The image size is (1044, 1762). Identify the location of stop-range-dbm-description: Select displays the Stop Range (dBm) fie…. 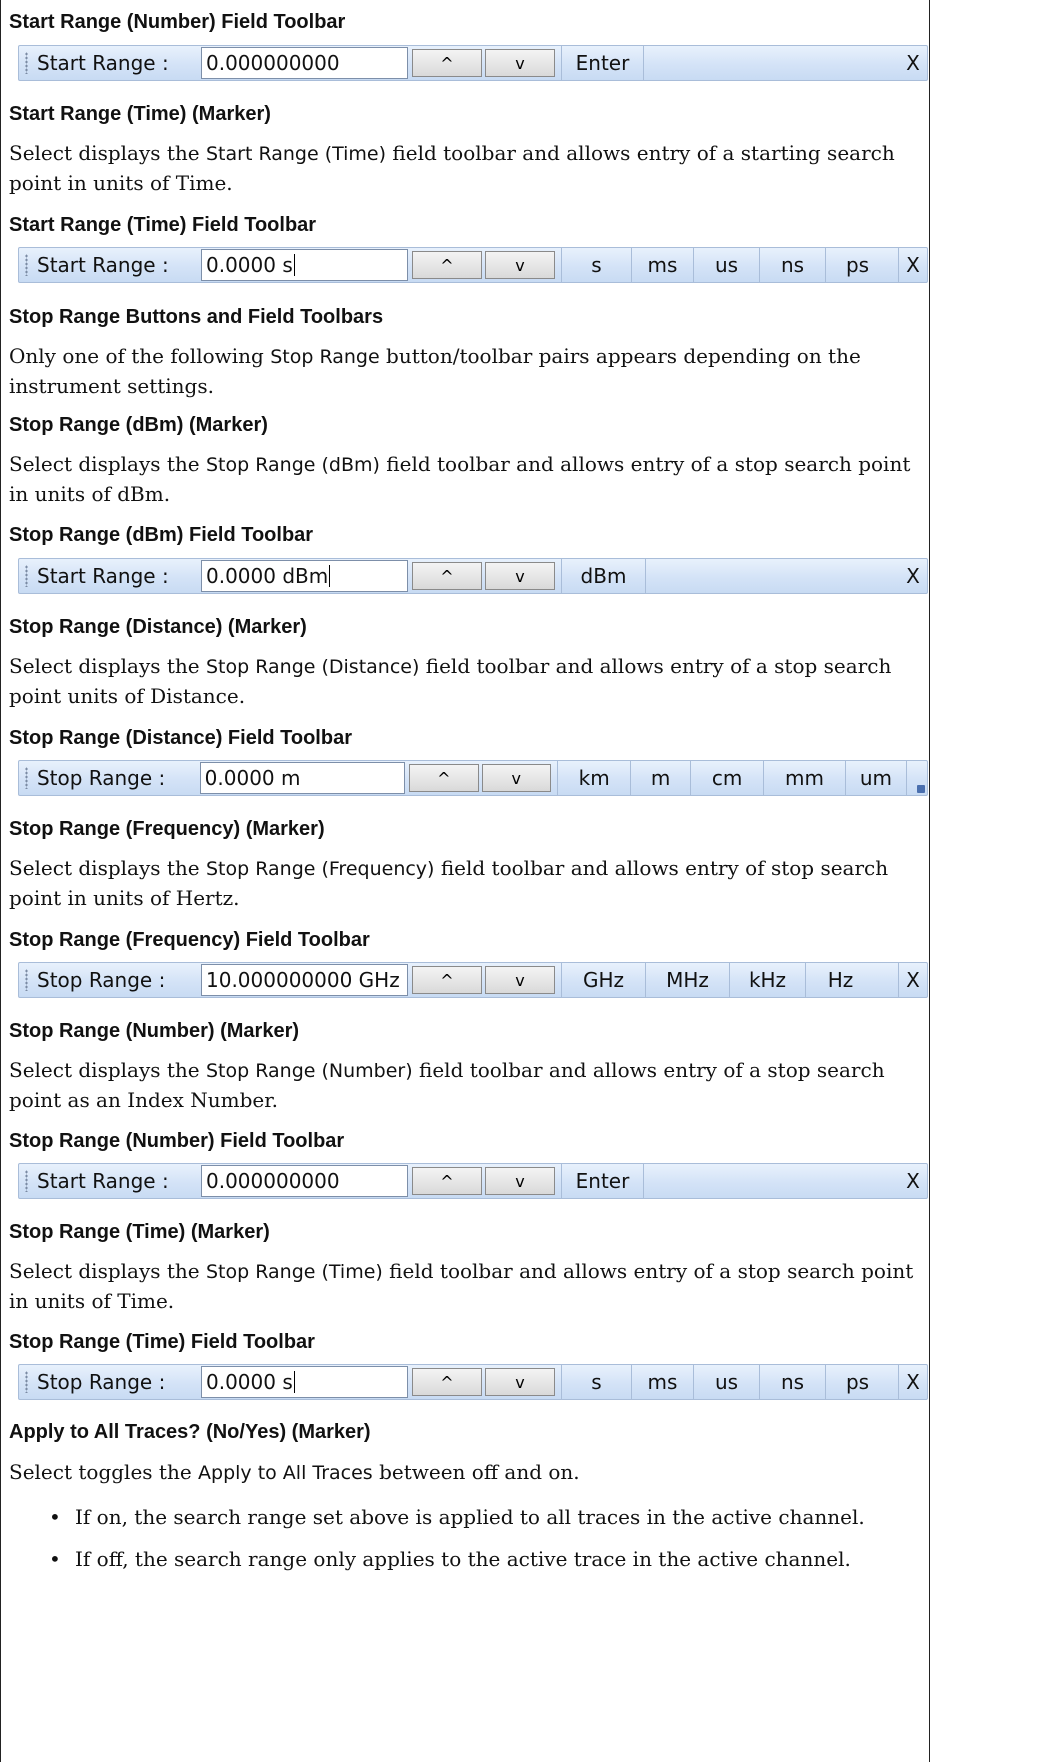
(460, 479).